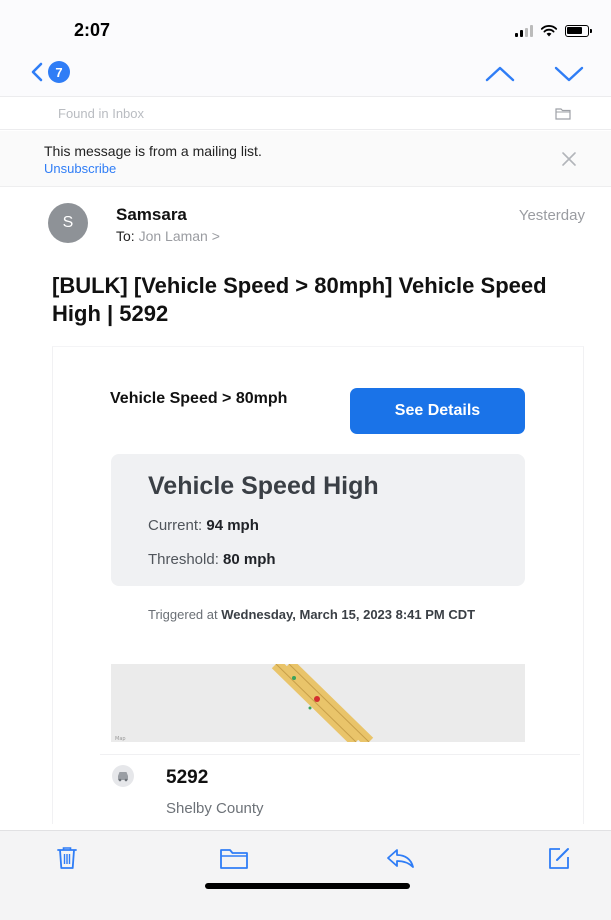  What do you see at coordinates (317, 699) in the screenshot?
I see `vehicle-location-marker` at bounding box center [317, 699].